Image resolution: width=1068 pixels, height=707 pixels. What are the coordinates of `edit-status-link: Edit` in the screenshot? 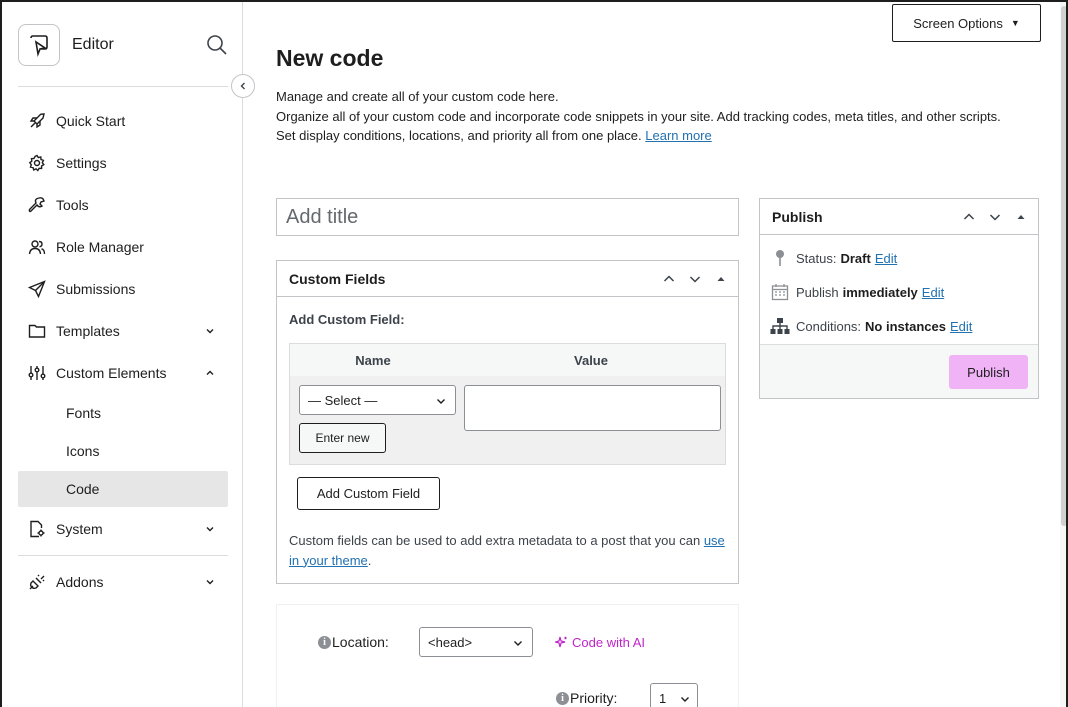 It's located at (886, 258).